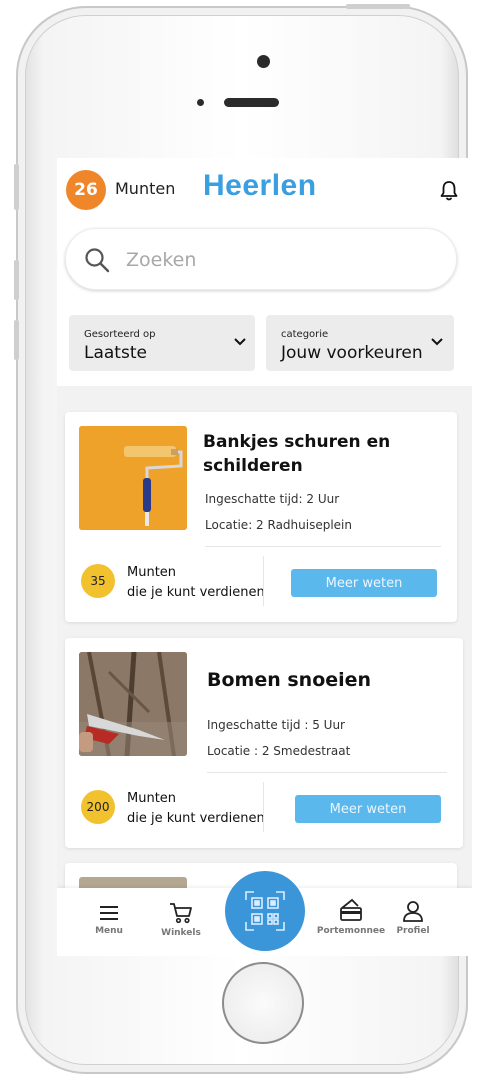 The image size is (486, 1081). I want to click on menu-icon, so click(109, 913).